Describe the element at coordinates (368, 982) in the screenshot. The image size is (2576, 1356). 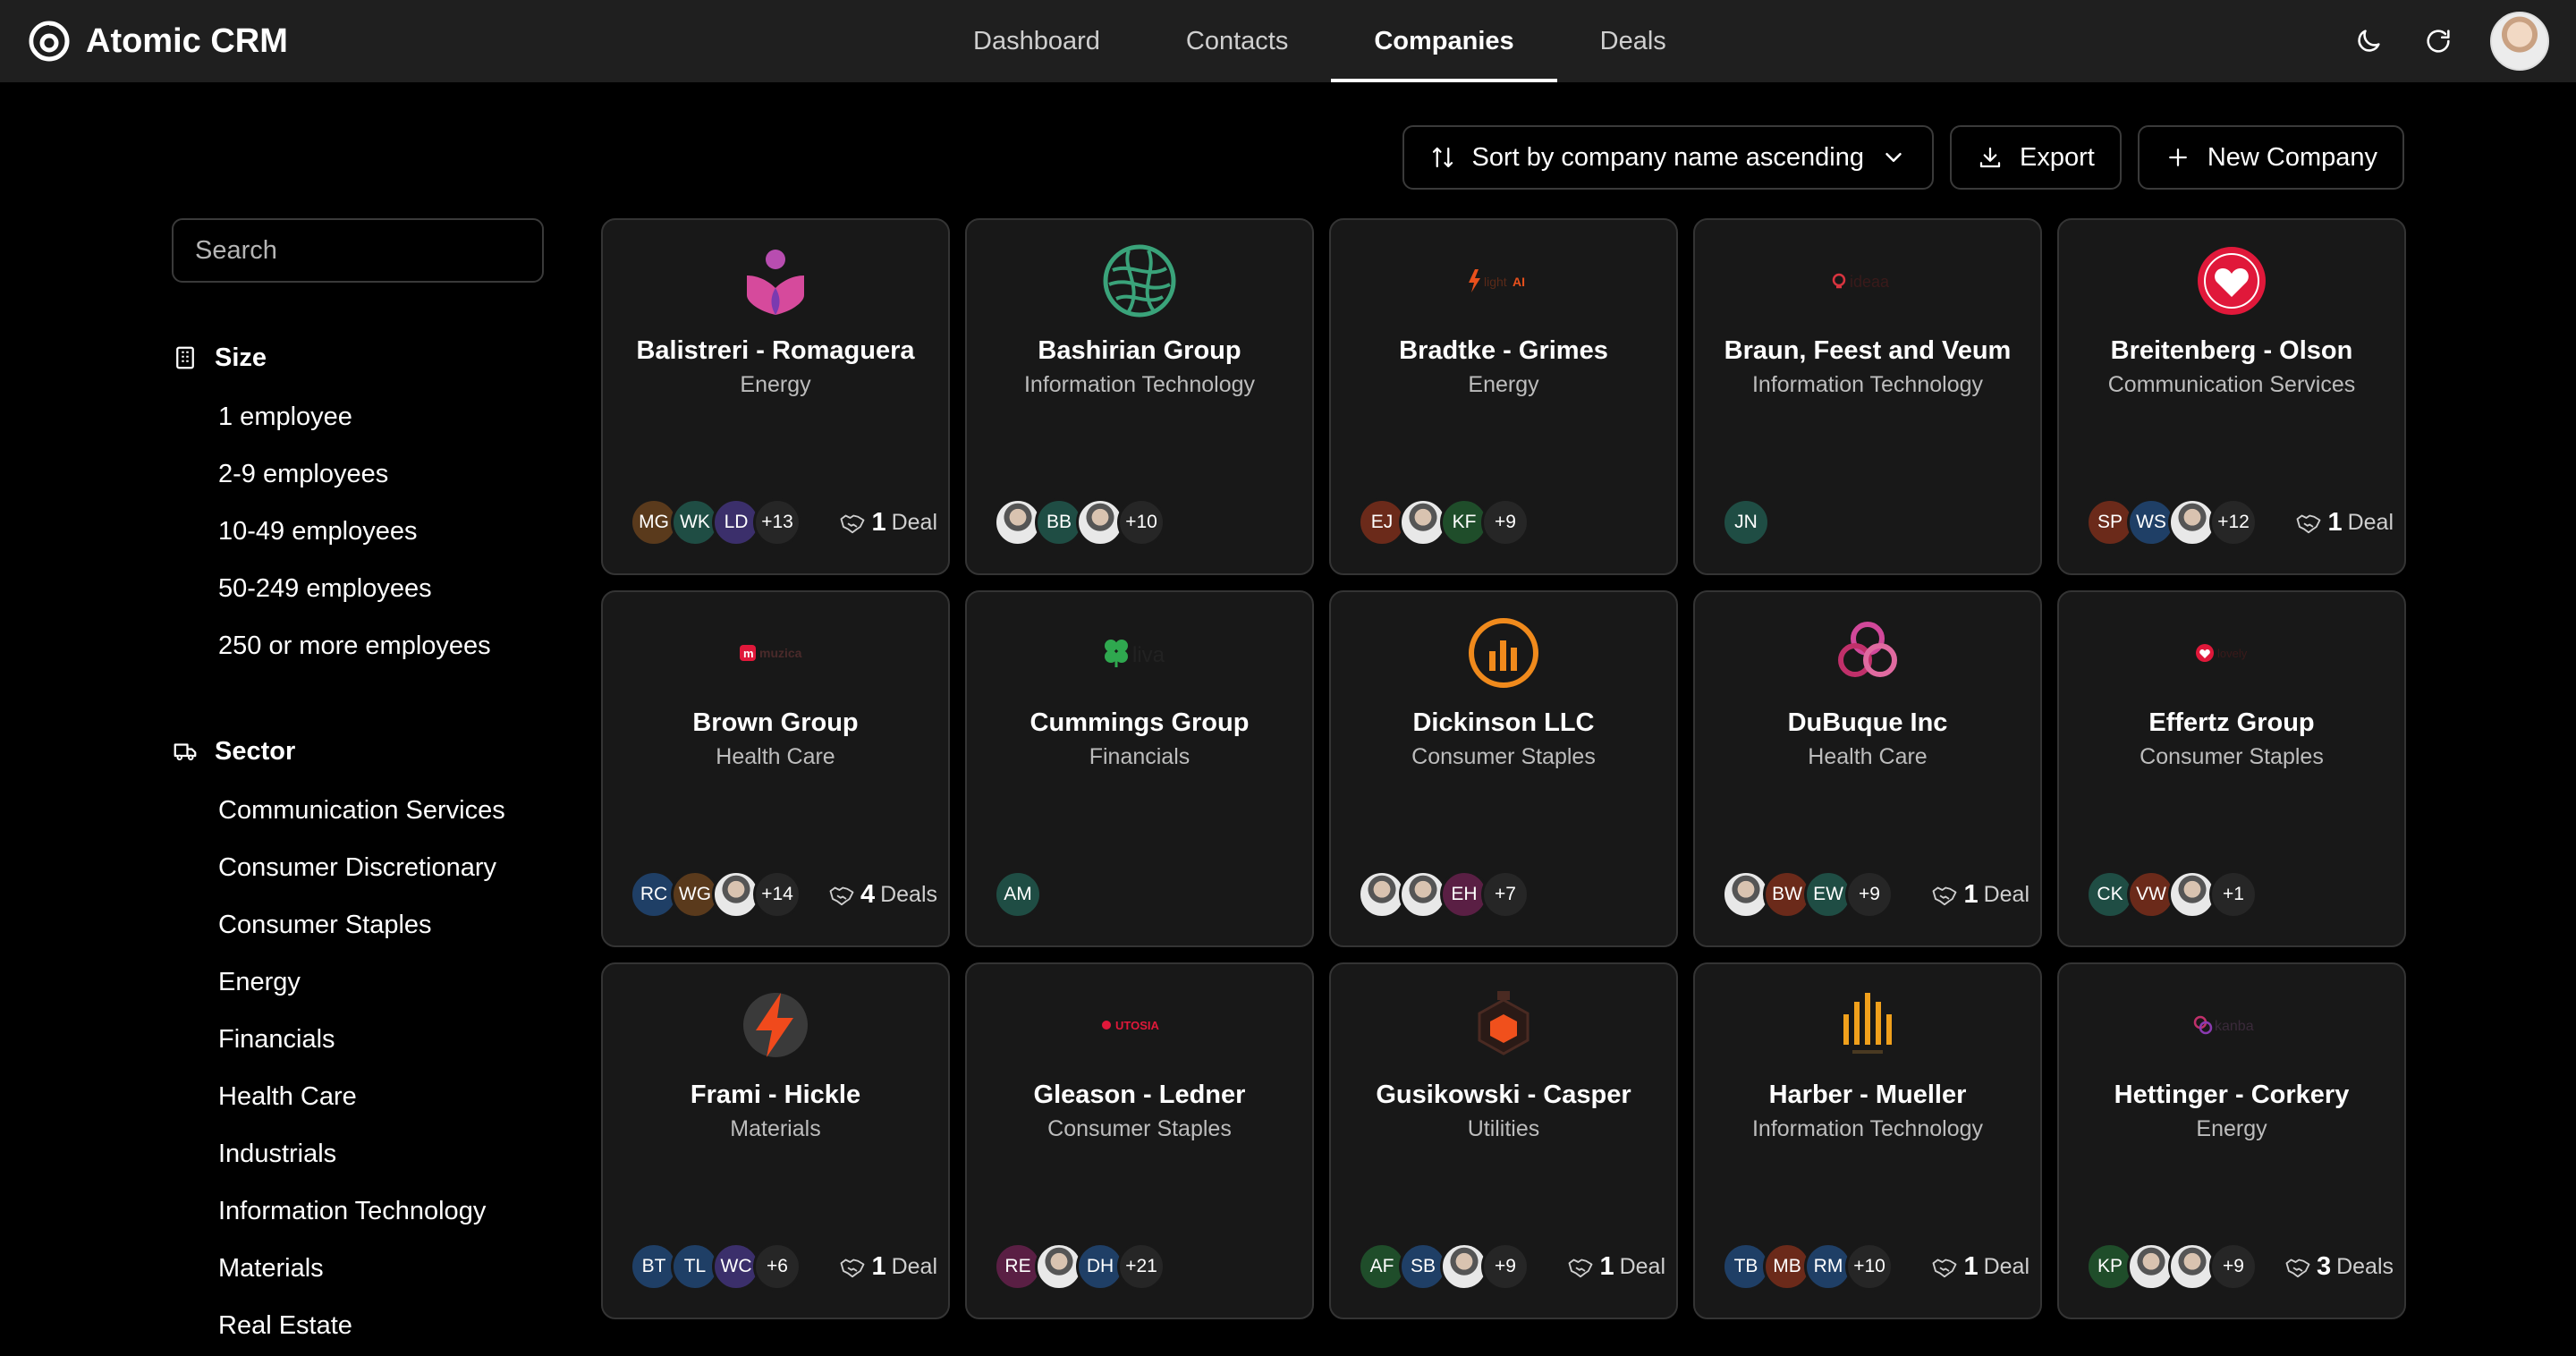
I see `sector-filter-item: Energy` at that location.